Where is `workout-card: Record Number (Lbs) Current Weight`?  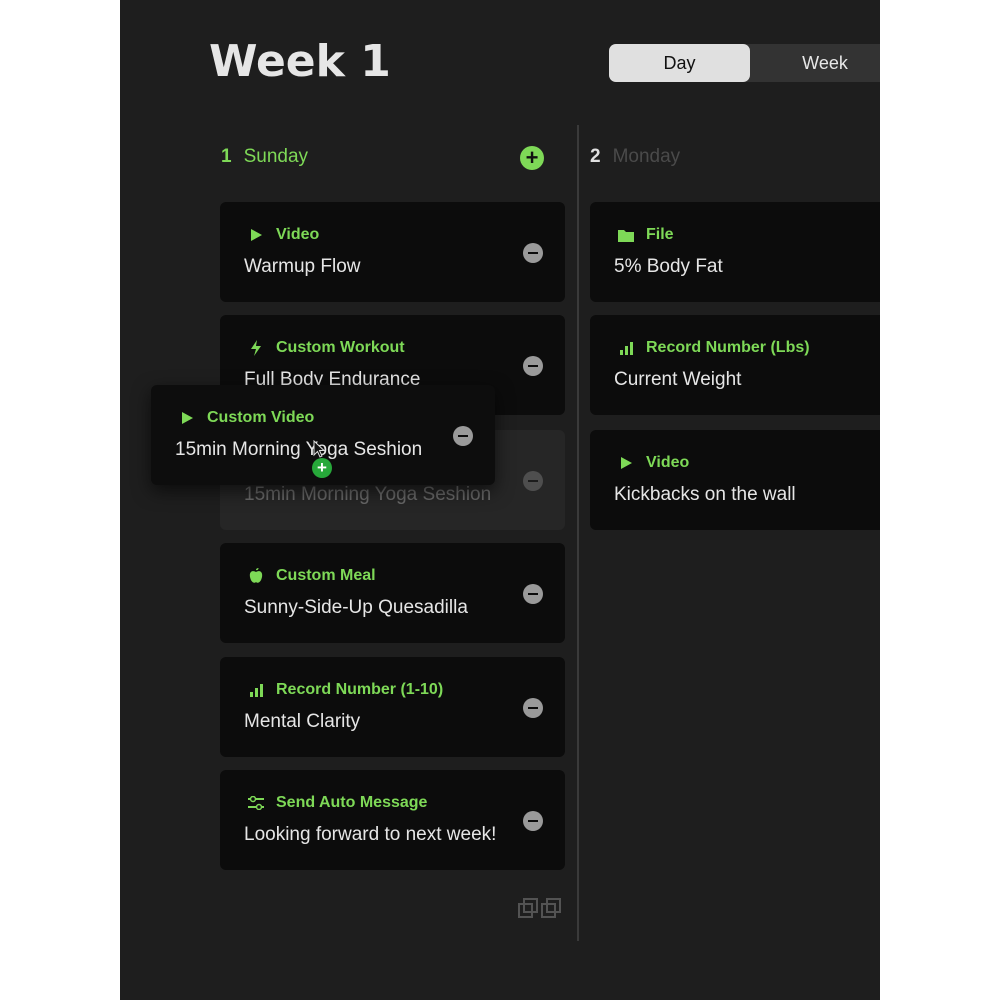 workout-card: Record Number (Lbs) Current Weight is located at coordinates (735, 365).